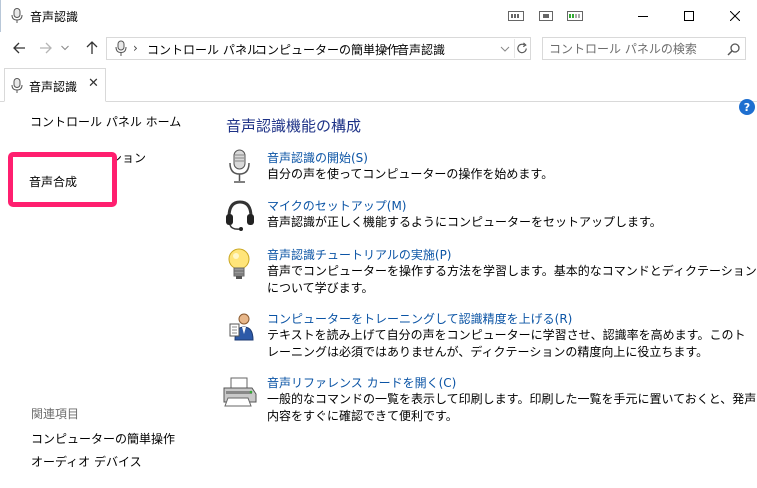 The image size is (757, 488). Describe the element at coordinates (105, 121) in the screenshot. I see `control-panel-home-link: コントロール パネル ホーム` at that location.